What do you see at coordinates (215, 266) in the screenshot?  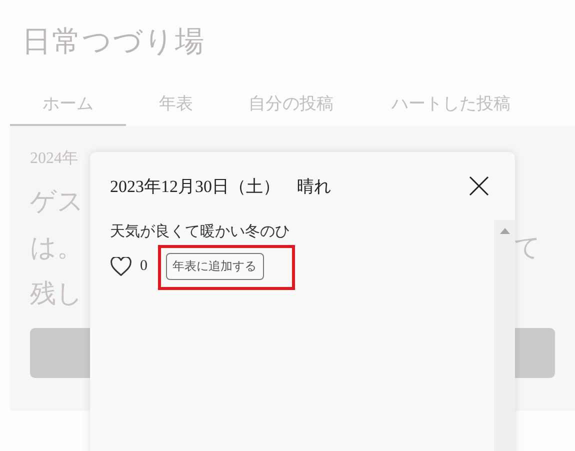 I see `add-to-timeline-button: 年表に追加する` at bounding box center [215, 266].